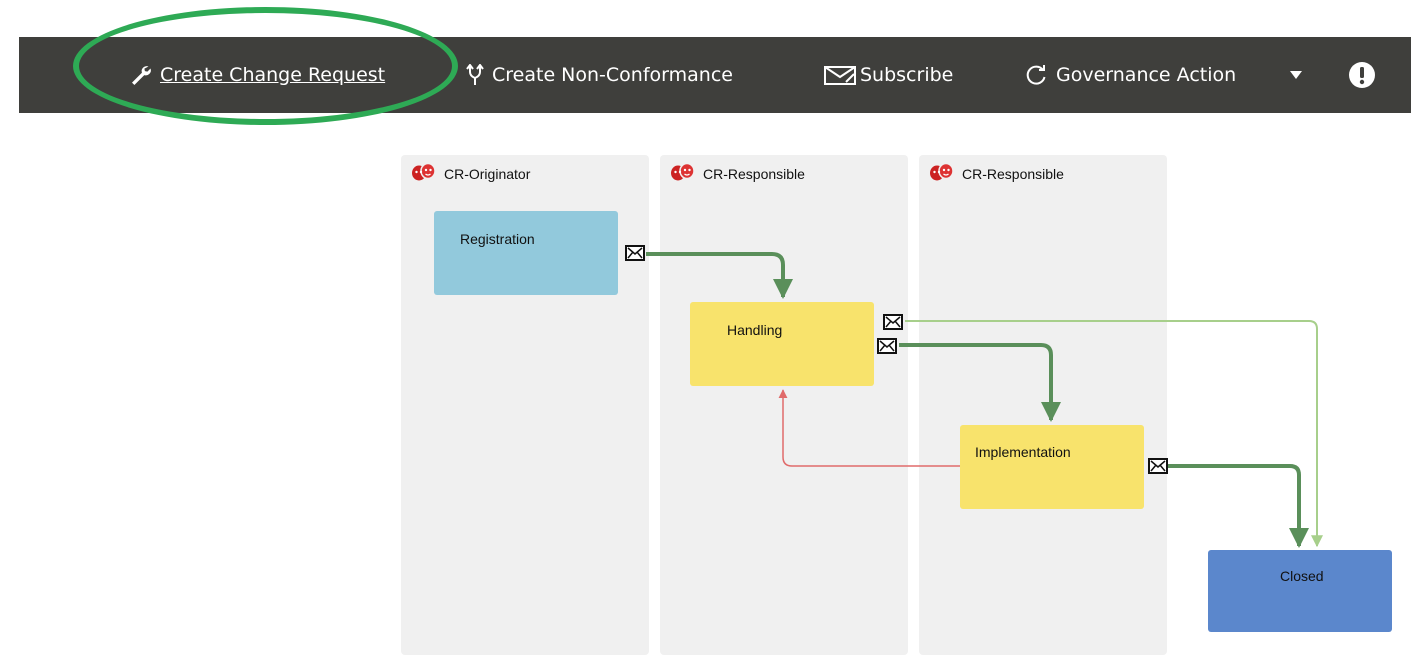  Describe the element at coordinates (1052, 467) in the screenshot. I see `step-implementation: Implementation` at that location.